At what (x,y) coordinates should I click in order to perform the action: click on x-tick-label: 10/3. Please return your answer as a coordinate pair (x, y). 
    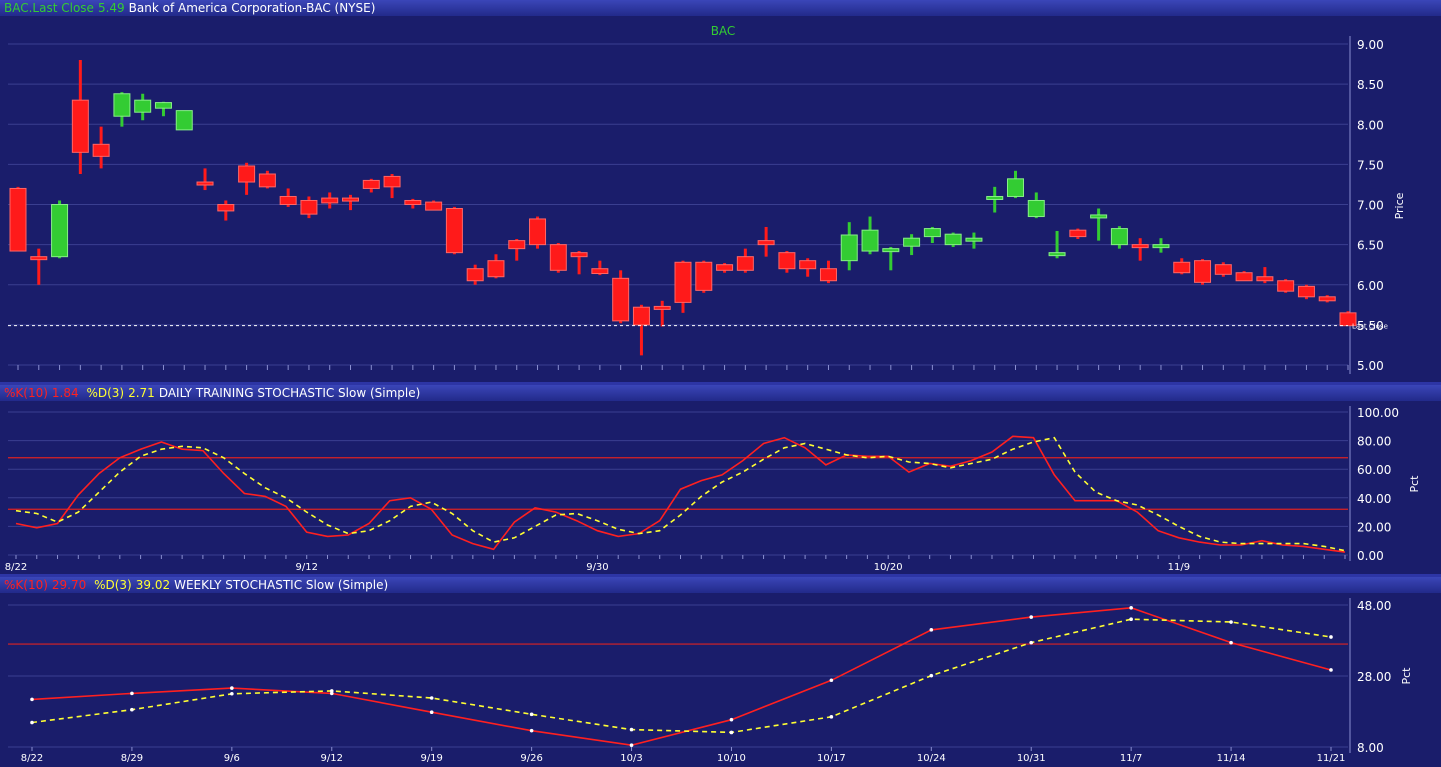
    Looking at the image, I should click on (631, 758).